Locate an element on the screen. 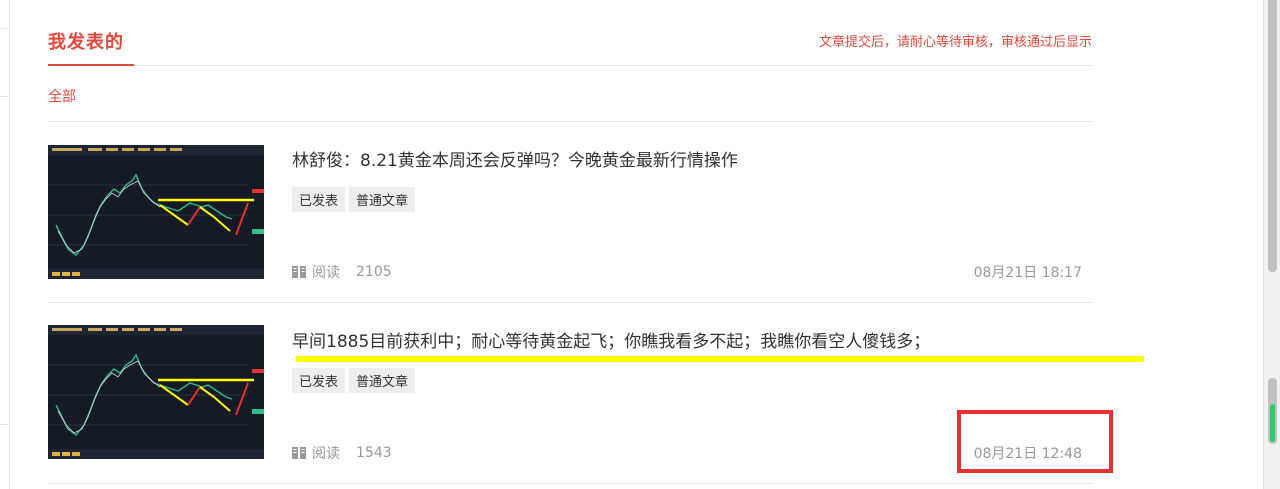  left-panel is located at coordinates (5, 244).